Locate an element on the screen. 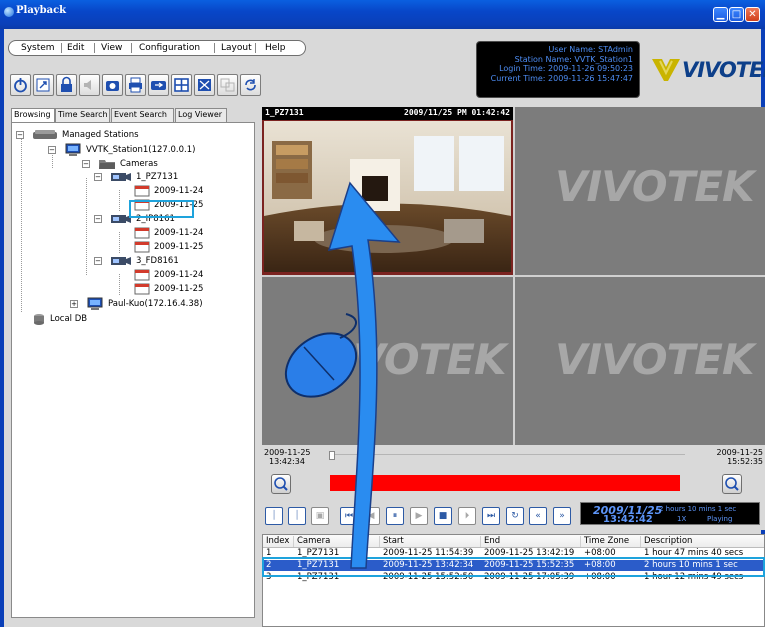  tab-time-search: Time Search is located at coordinates (82, 115).